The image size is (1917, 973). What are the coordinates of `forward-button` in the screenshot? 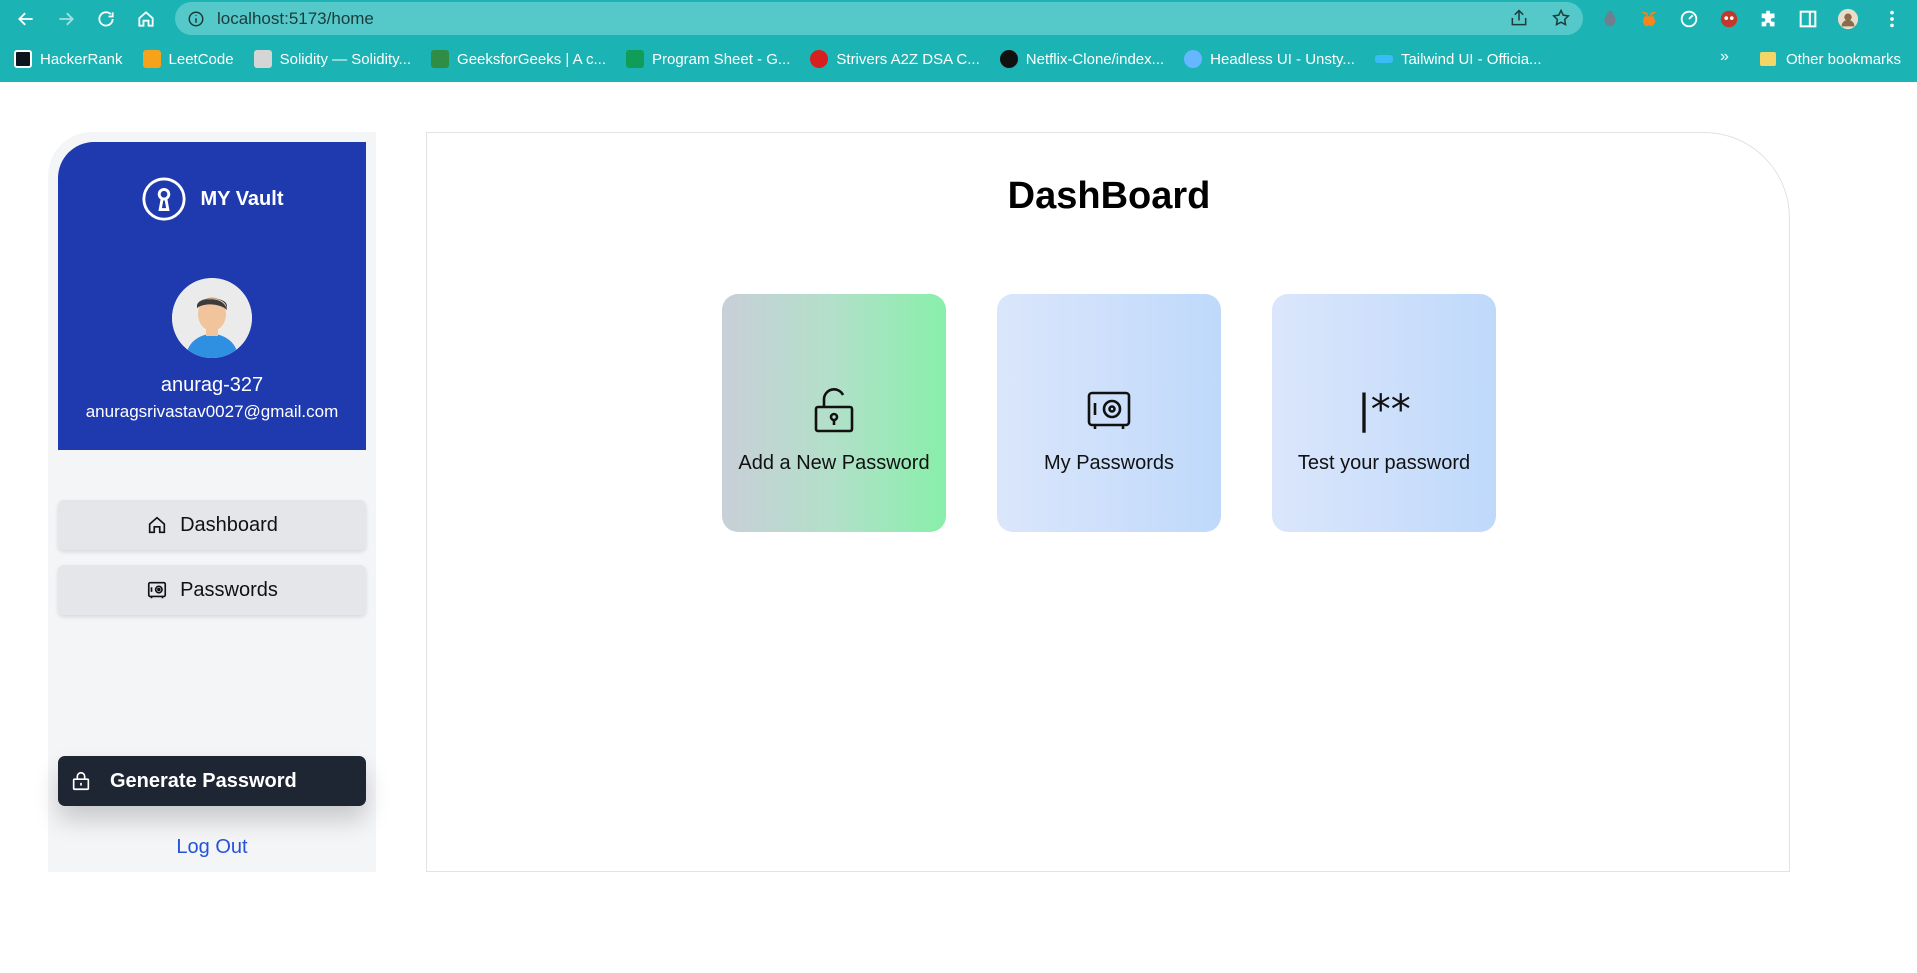 It's located at (66, 19).